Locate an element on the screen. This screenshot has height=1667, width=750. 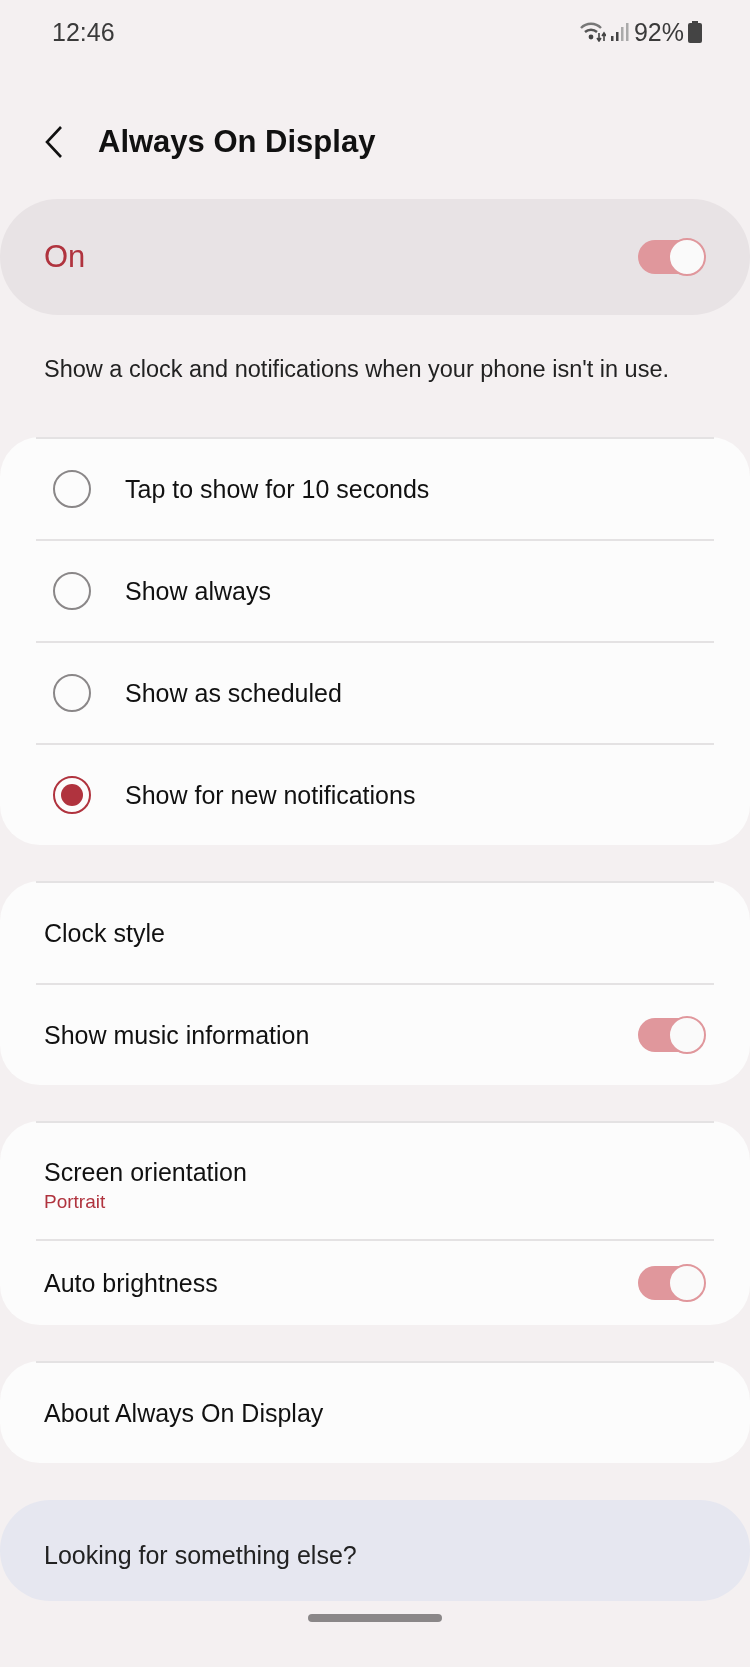
radio-option: Show always is located at coordinates (375, 590).